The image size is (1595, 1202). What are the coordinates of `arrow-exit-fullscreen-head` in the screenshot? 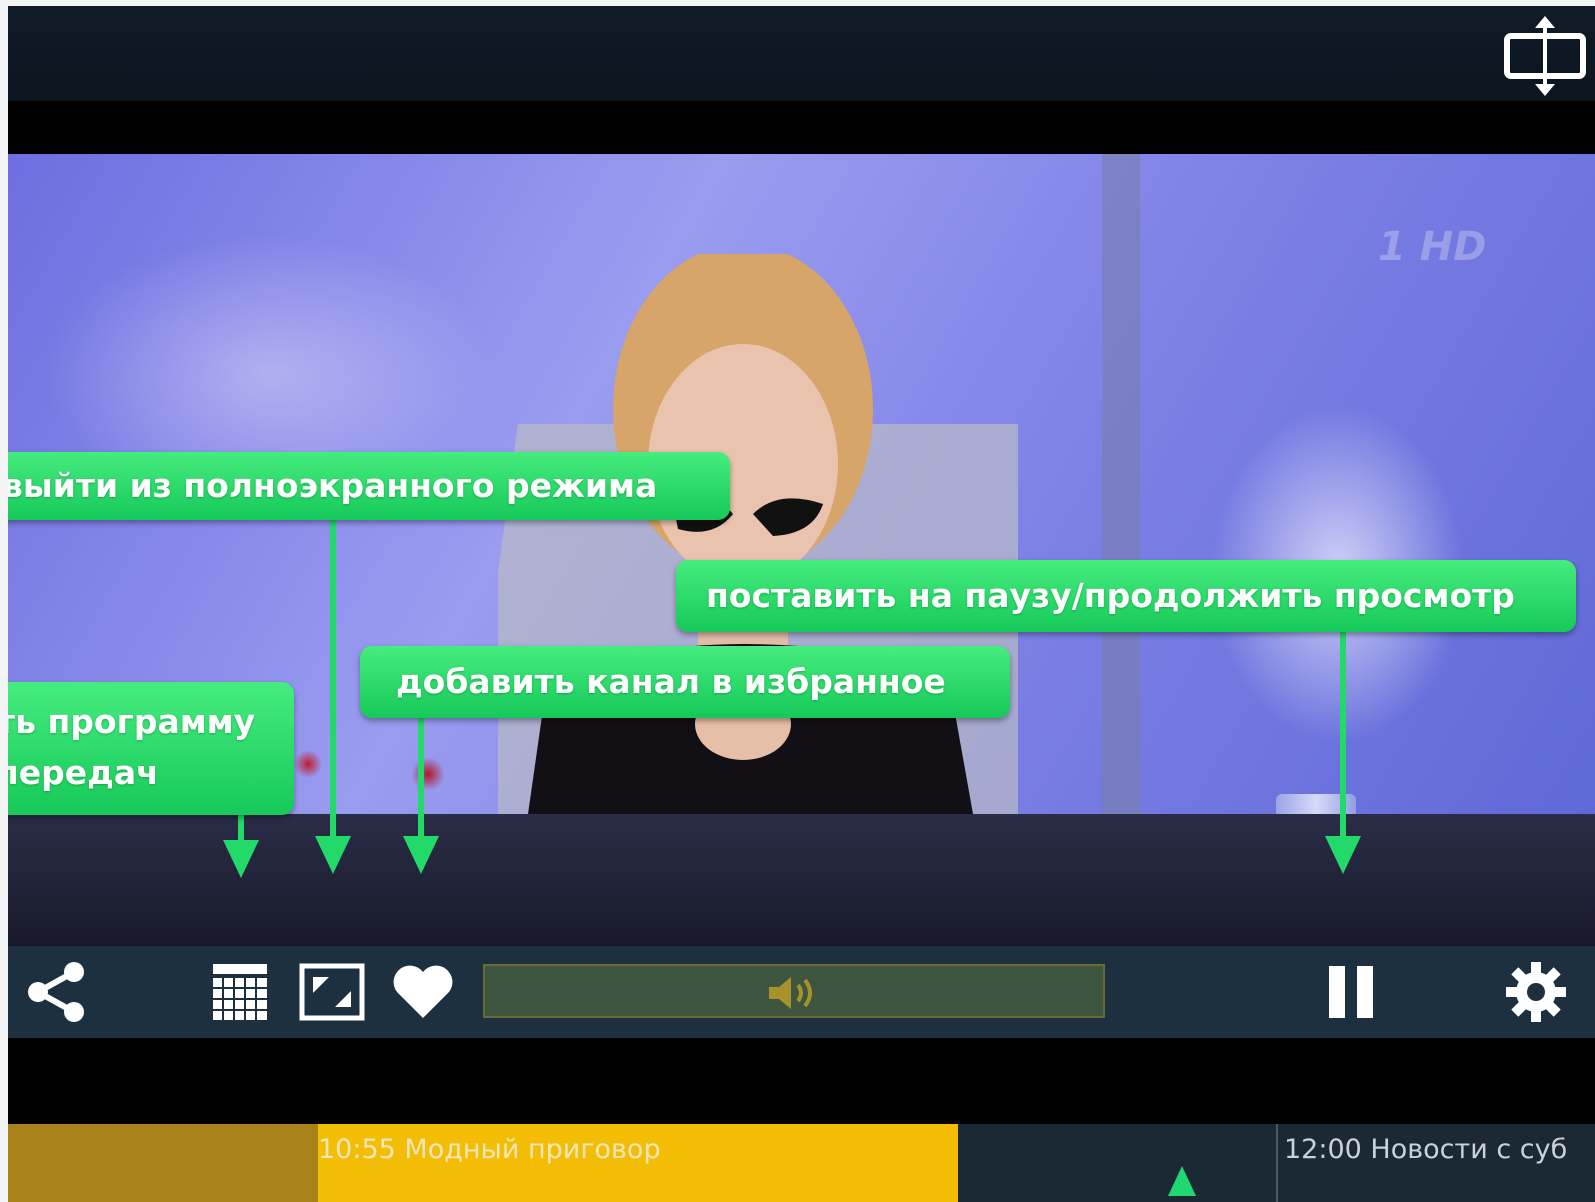 It's located at (333, 855).